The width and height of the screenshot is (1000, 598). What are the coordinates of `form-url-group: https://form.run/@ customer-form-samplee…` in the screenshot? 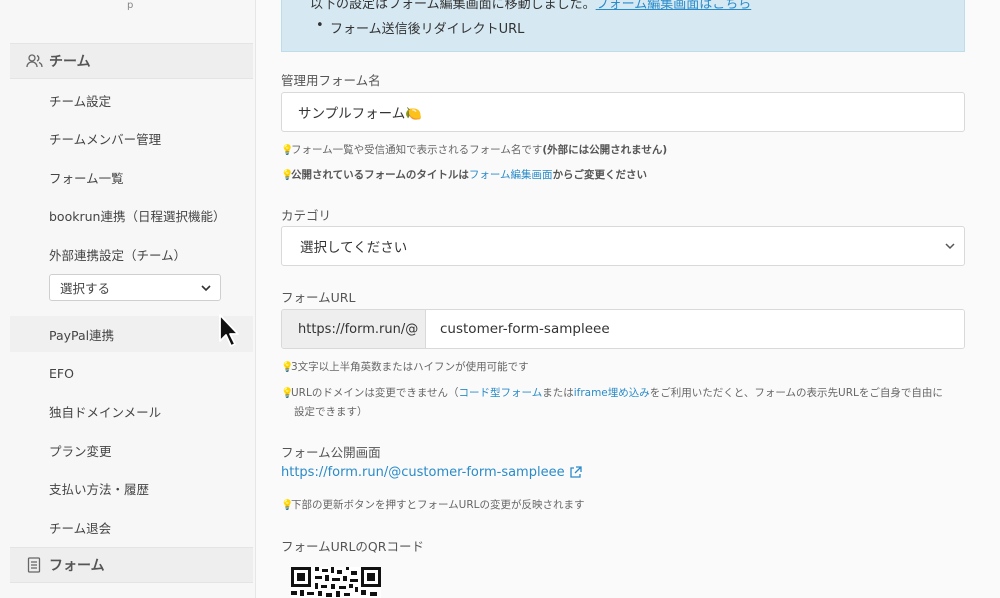 It's located at (623, 329).